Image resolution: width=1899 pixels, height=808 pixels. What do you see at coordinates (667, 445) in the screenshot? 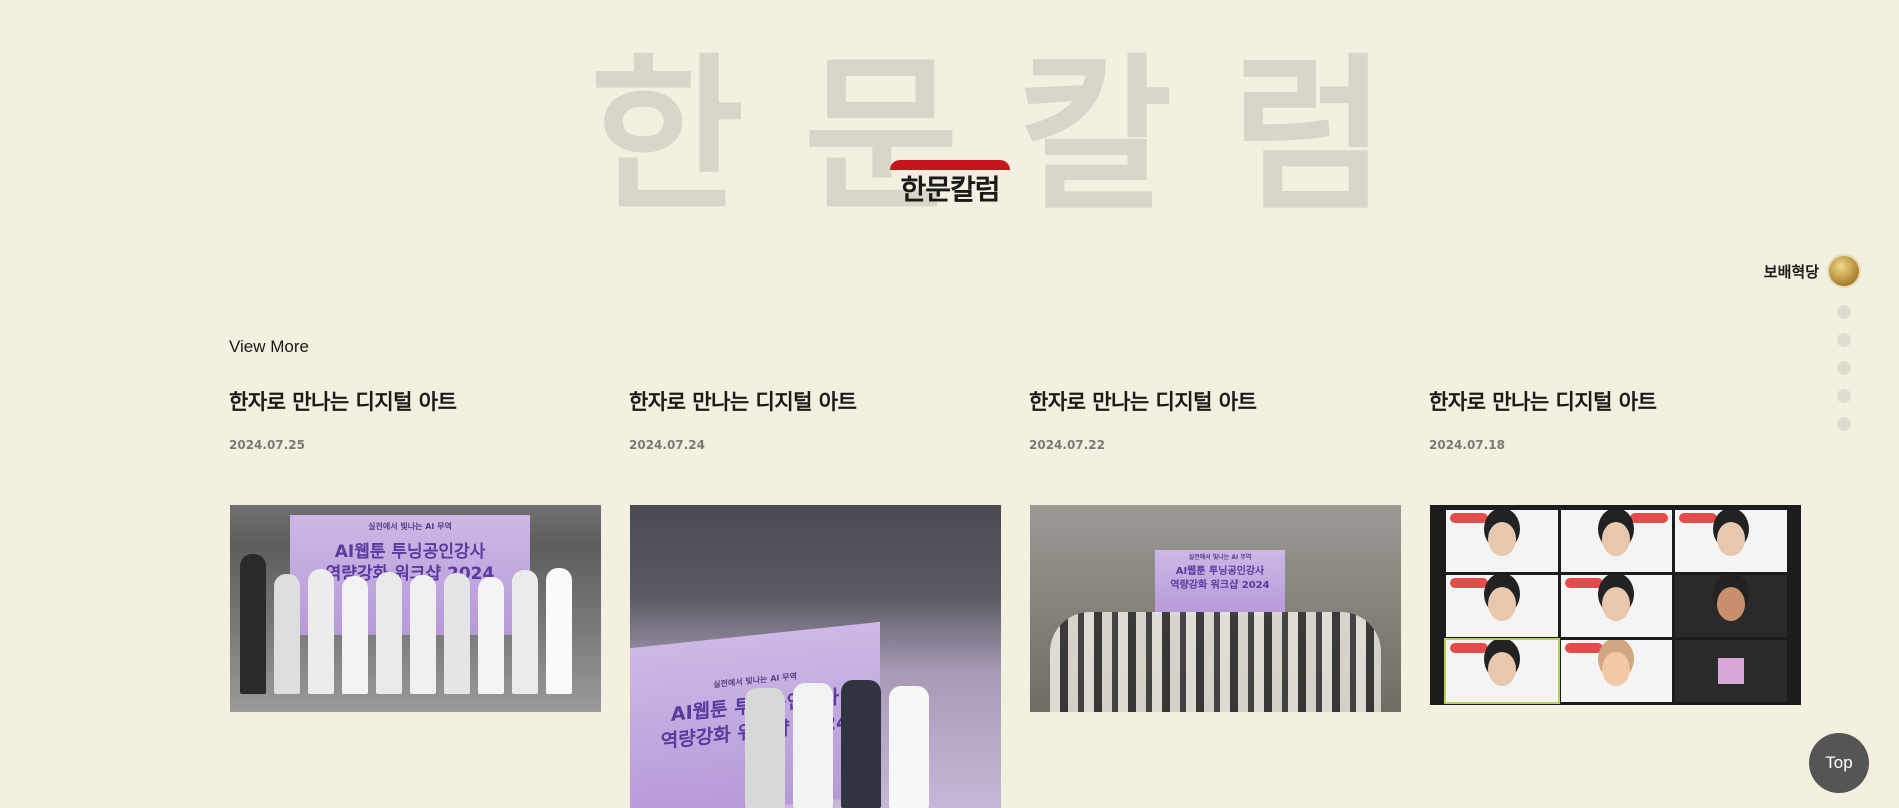
I see `card-date: 2024.07.24` at bounding box center [667, 445].